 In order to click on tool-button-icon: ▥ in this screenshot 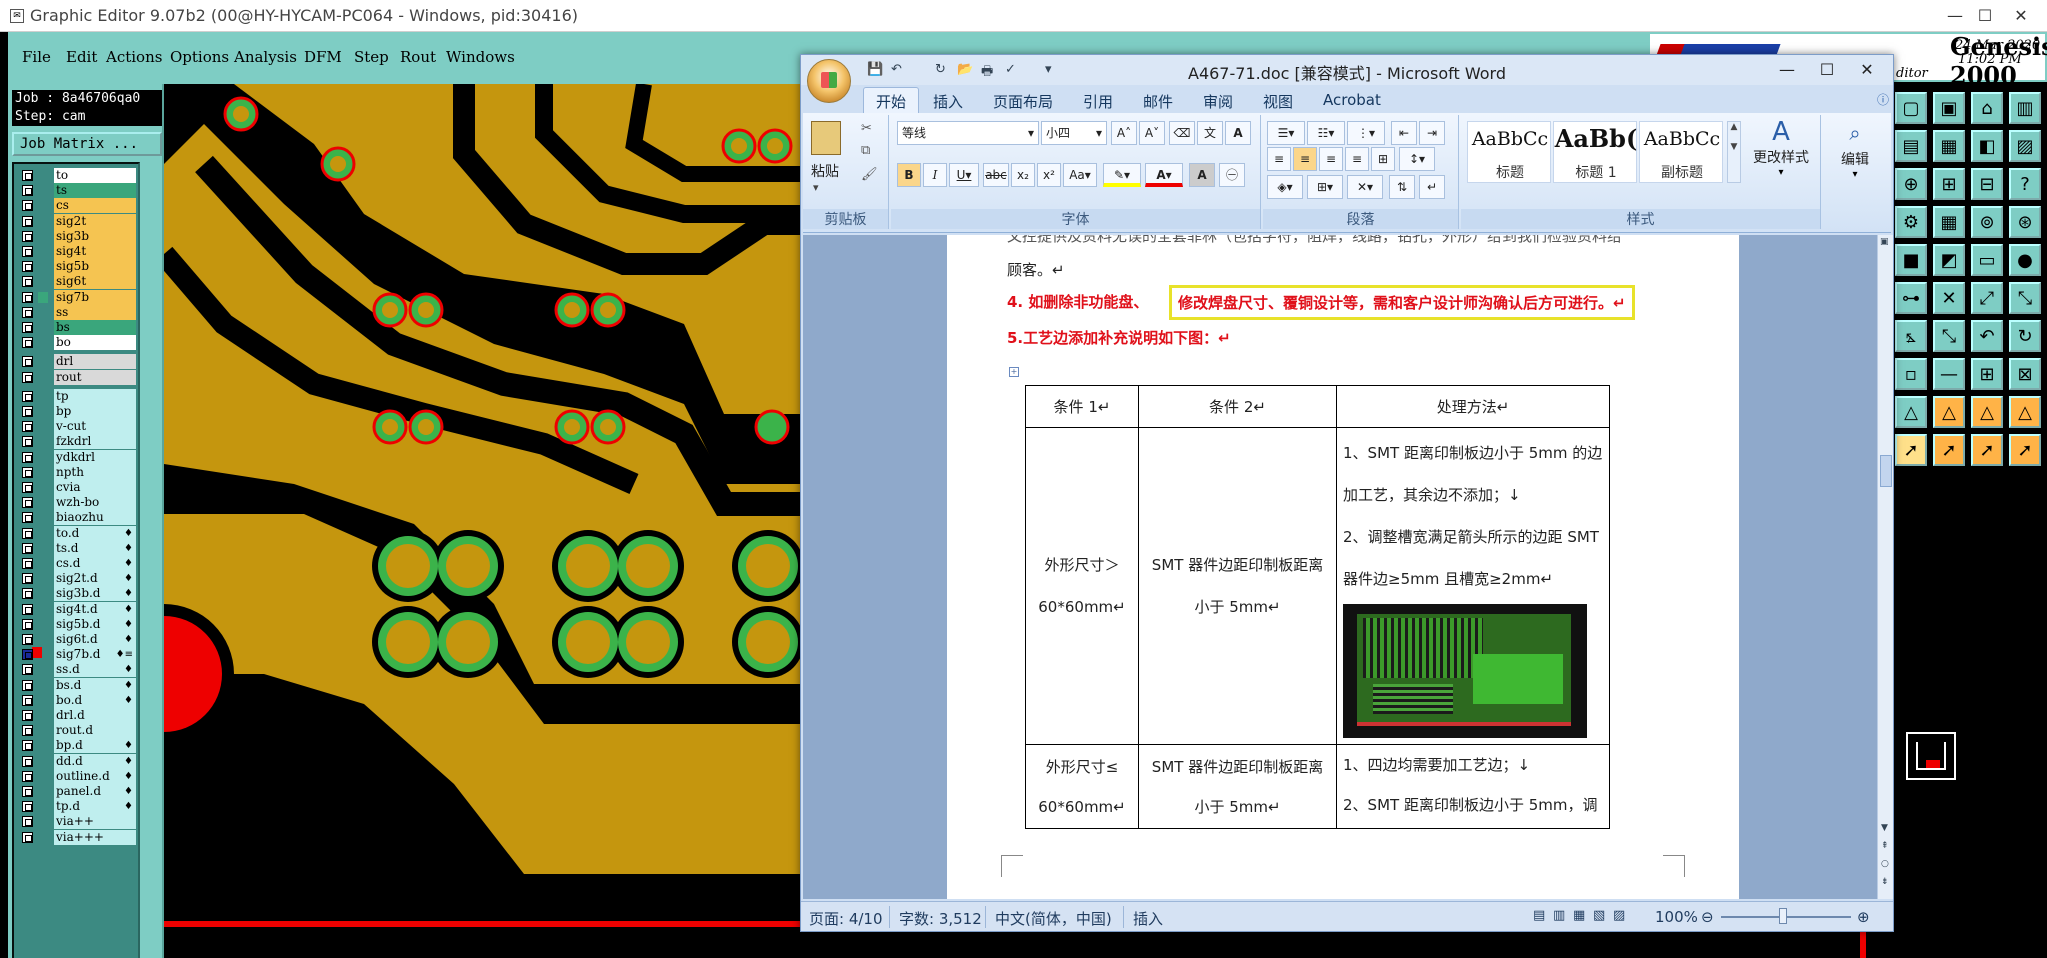, I will do `click(2025, 108)`.